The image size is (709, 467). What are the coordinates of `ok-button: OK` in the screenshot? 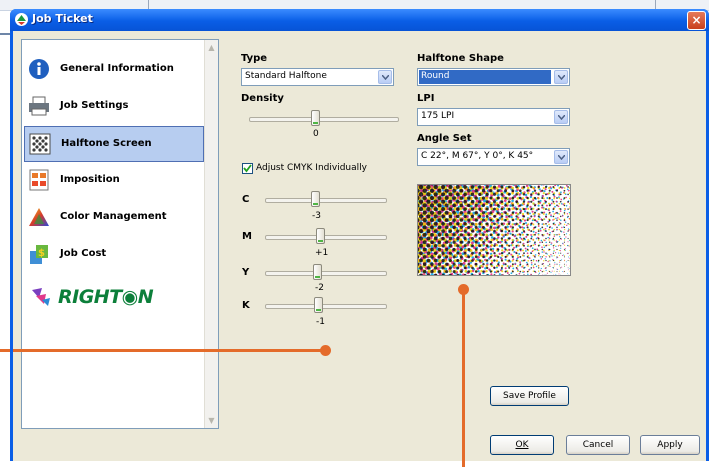 It's located at (522, 445).